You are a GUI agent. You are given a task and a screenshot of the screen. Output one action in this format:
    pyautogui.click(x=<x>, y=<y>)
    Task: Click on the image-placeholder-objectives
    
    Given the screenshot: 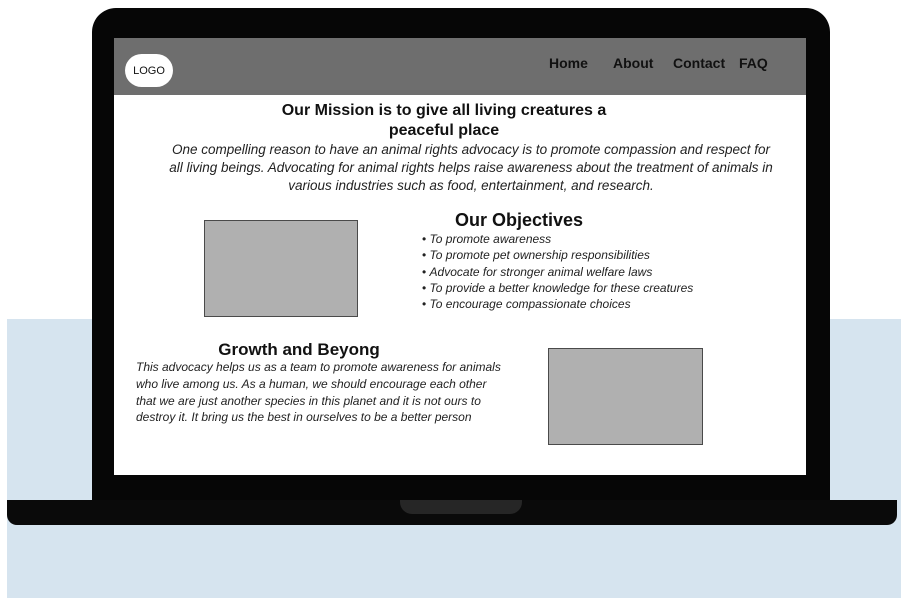 What is the action you would take?
    pyautogui.click(x=281, y=268)
    